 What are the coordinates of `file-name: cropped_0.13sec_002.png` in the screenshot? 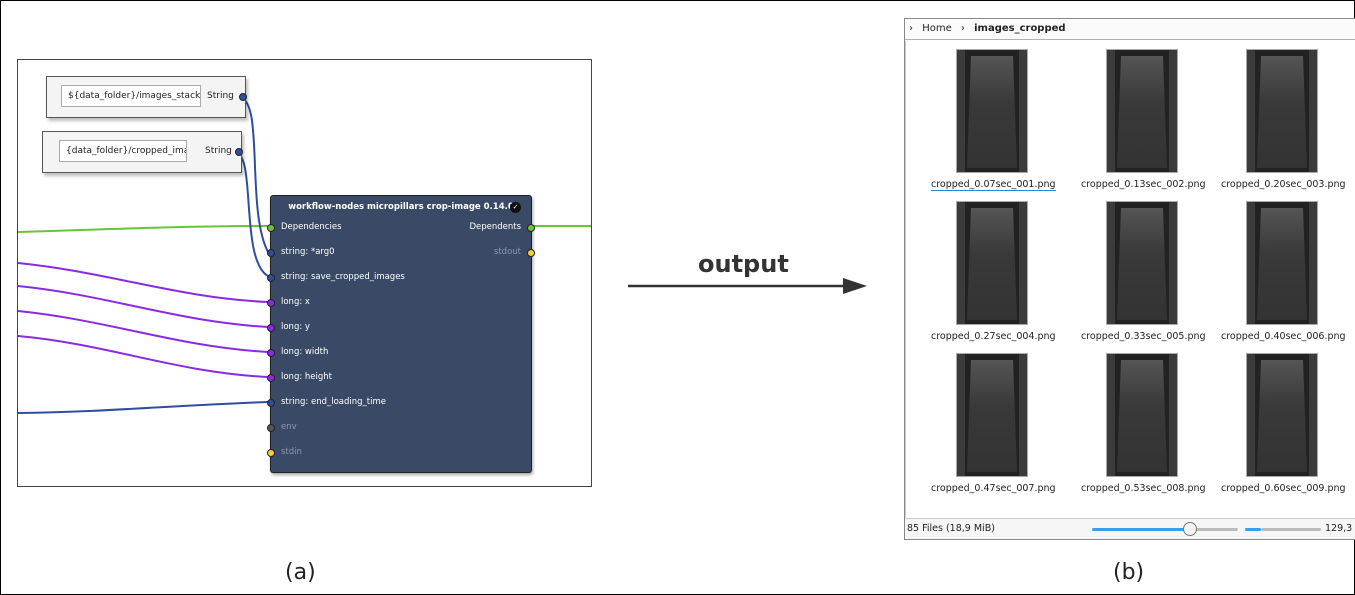 It's located at (1143, 184).